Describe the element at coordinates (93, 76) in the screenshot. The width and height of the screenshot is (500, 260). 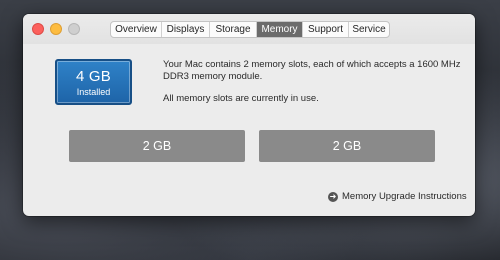
I see `memory-total-size: 4 GB` at that location.